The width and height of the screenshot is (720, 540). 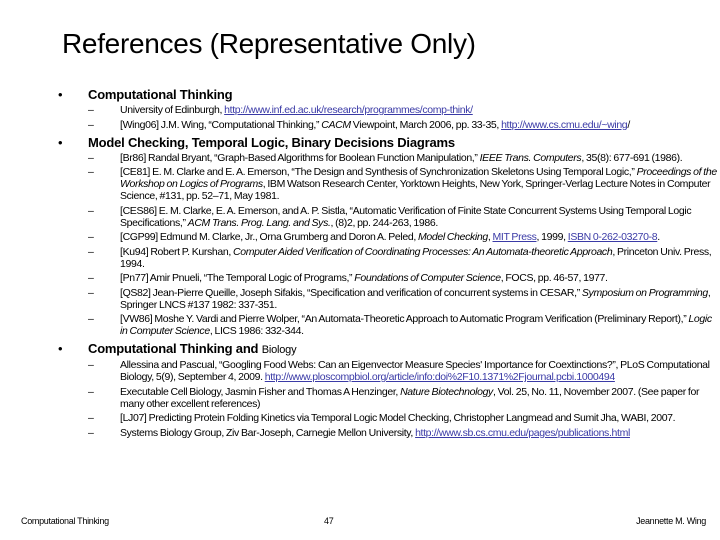 I want to click on page-number: 47, so click(x=329, y=521).